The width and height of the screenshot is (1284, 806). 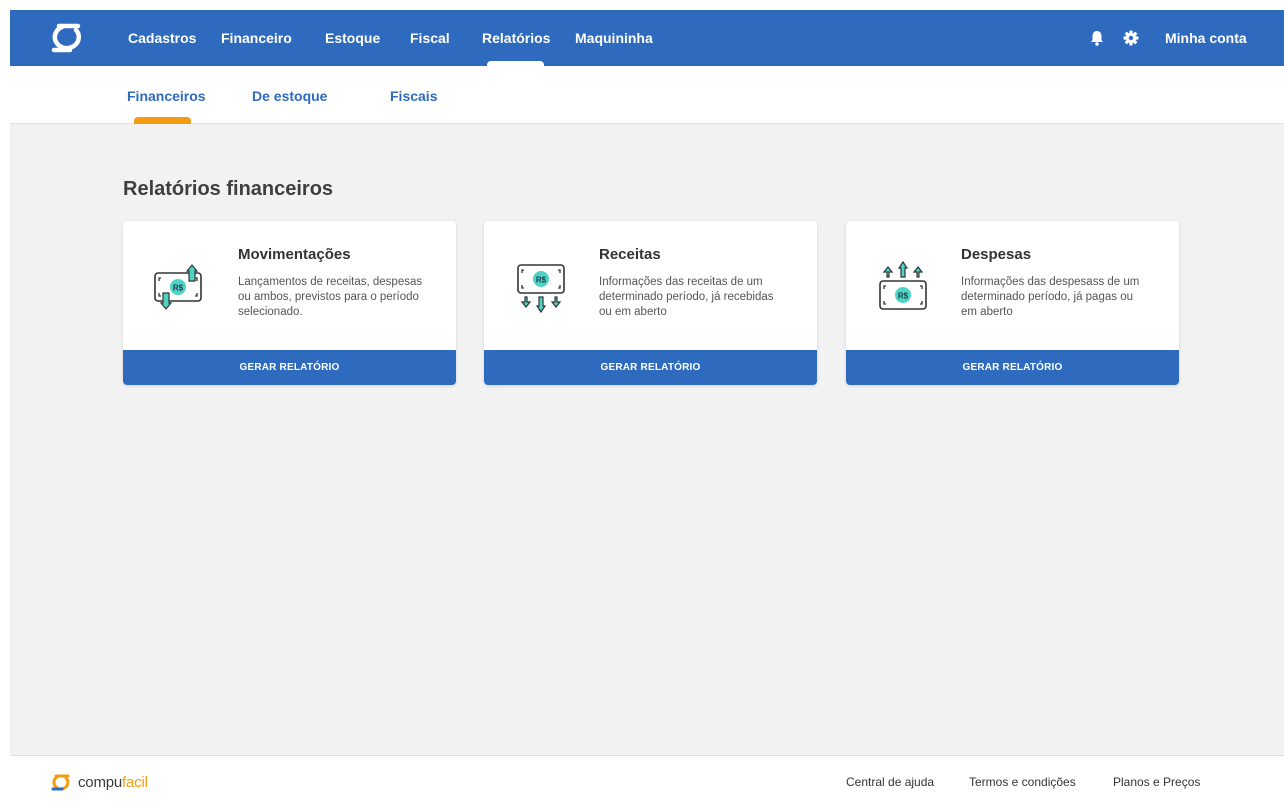 I want to click on active-tab-indicator, so click(x=162, y=120).